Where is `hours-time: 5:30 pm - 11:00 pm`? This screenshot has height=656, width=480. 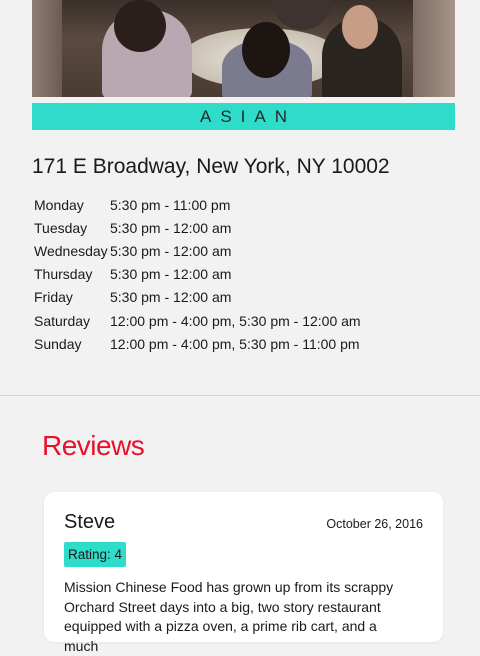
hours-time: 5:30 pm - 11:00 pm is located at coordinates (170, 204).